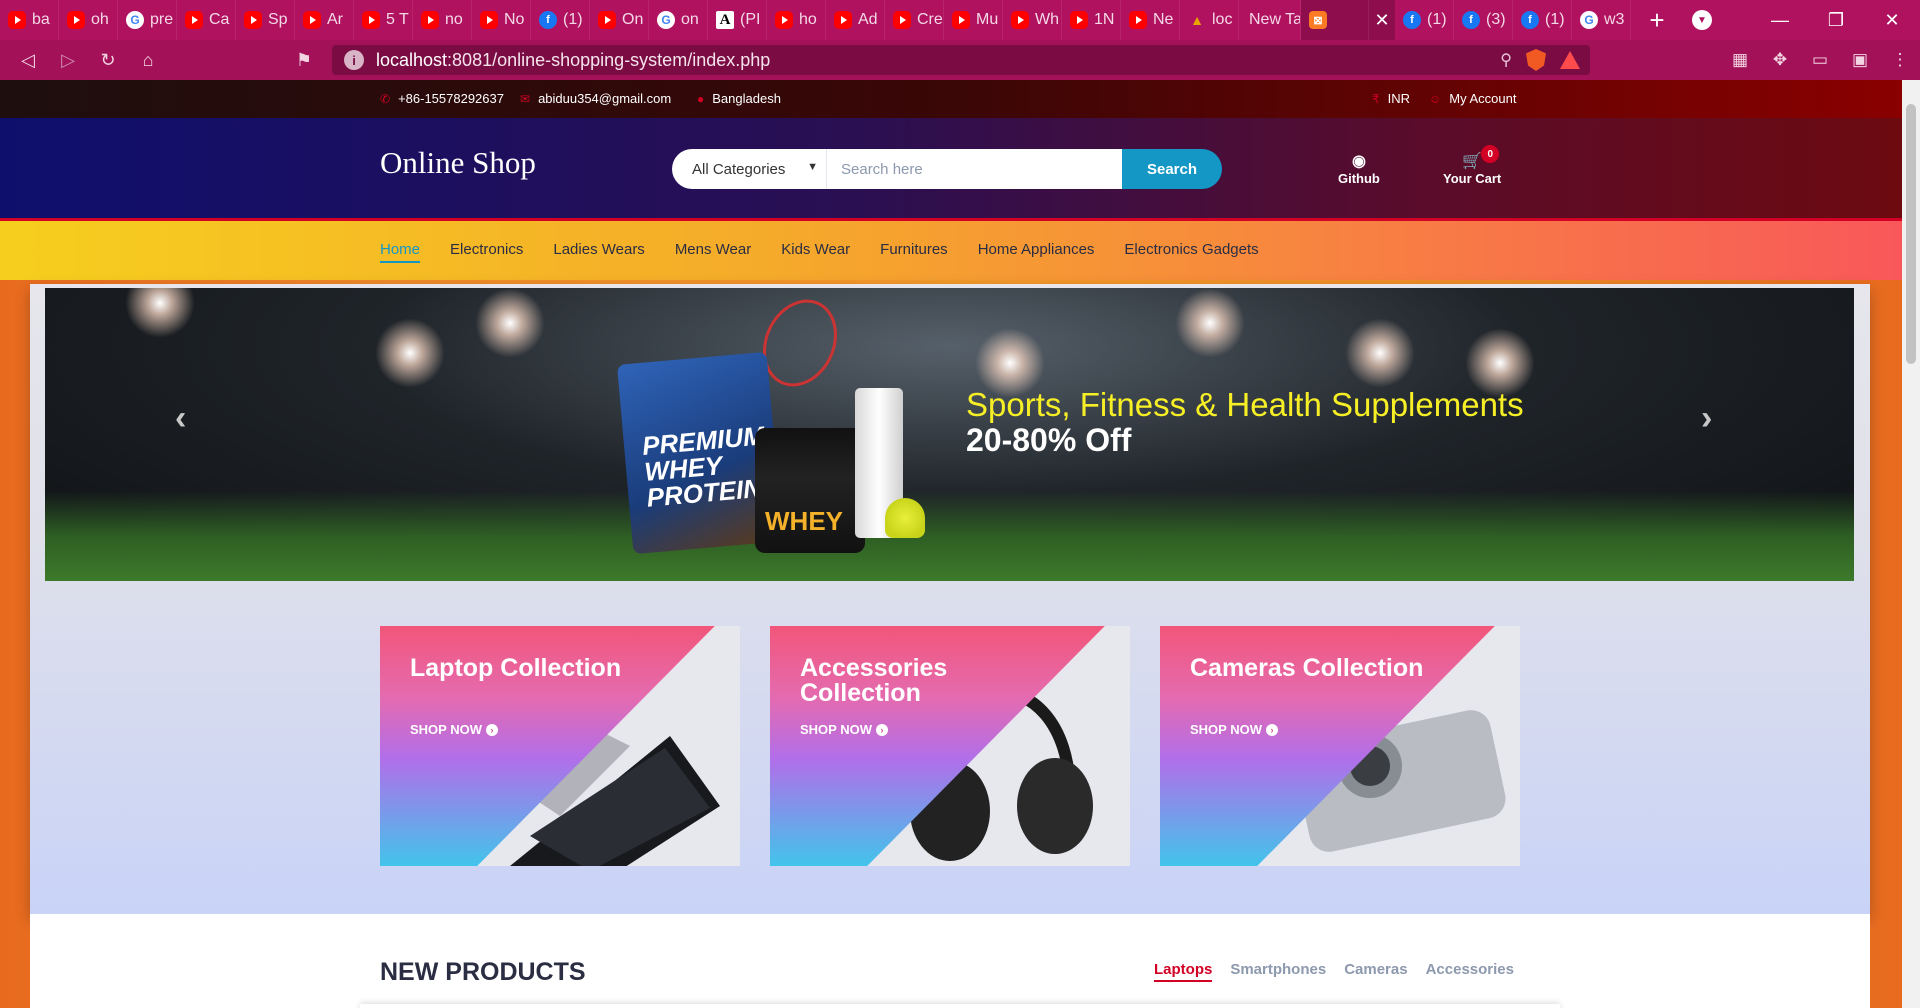 This screenshot has width=1920, height=1008. I want to click on browser-tab: Ar, so click(324, 20).